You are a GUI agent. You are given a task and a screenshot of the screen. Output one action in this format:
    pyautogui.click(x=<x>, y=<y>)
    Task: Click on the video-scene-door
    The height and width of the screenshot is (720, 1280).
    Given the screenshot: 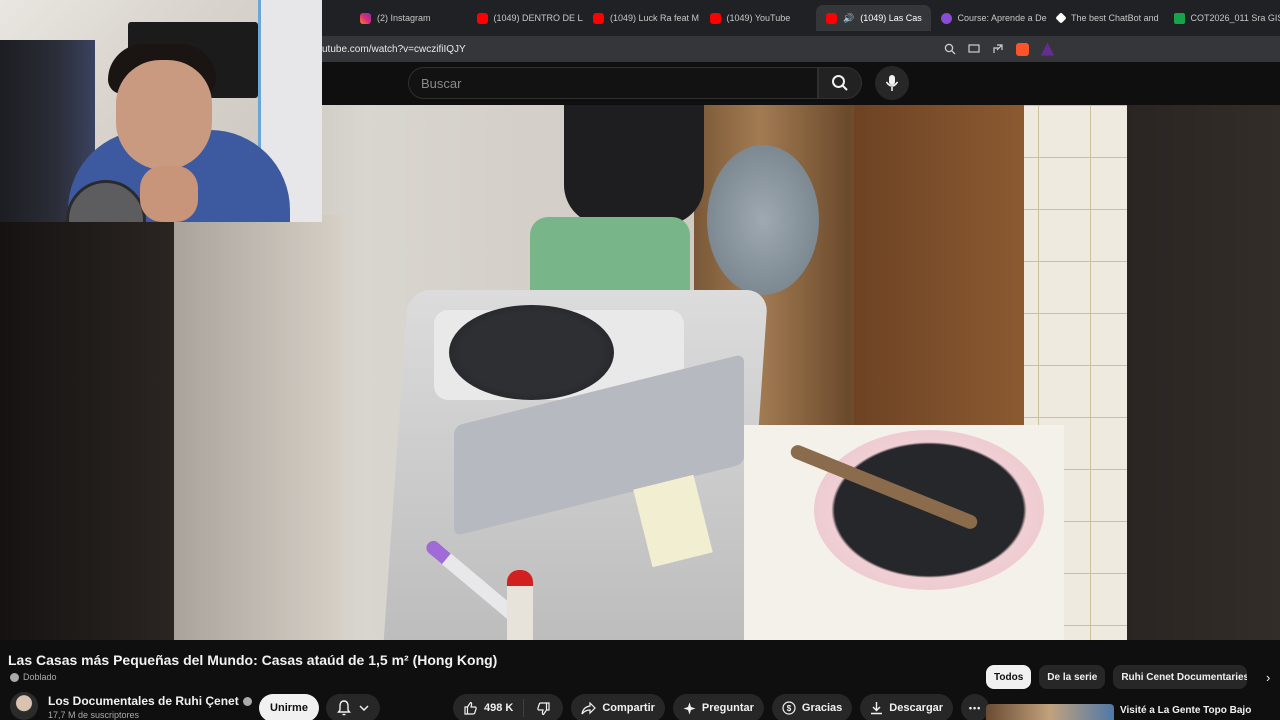 What is the action you would take?
    pyautogui.click(x=939, y=265)
    